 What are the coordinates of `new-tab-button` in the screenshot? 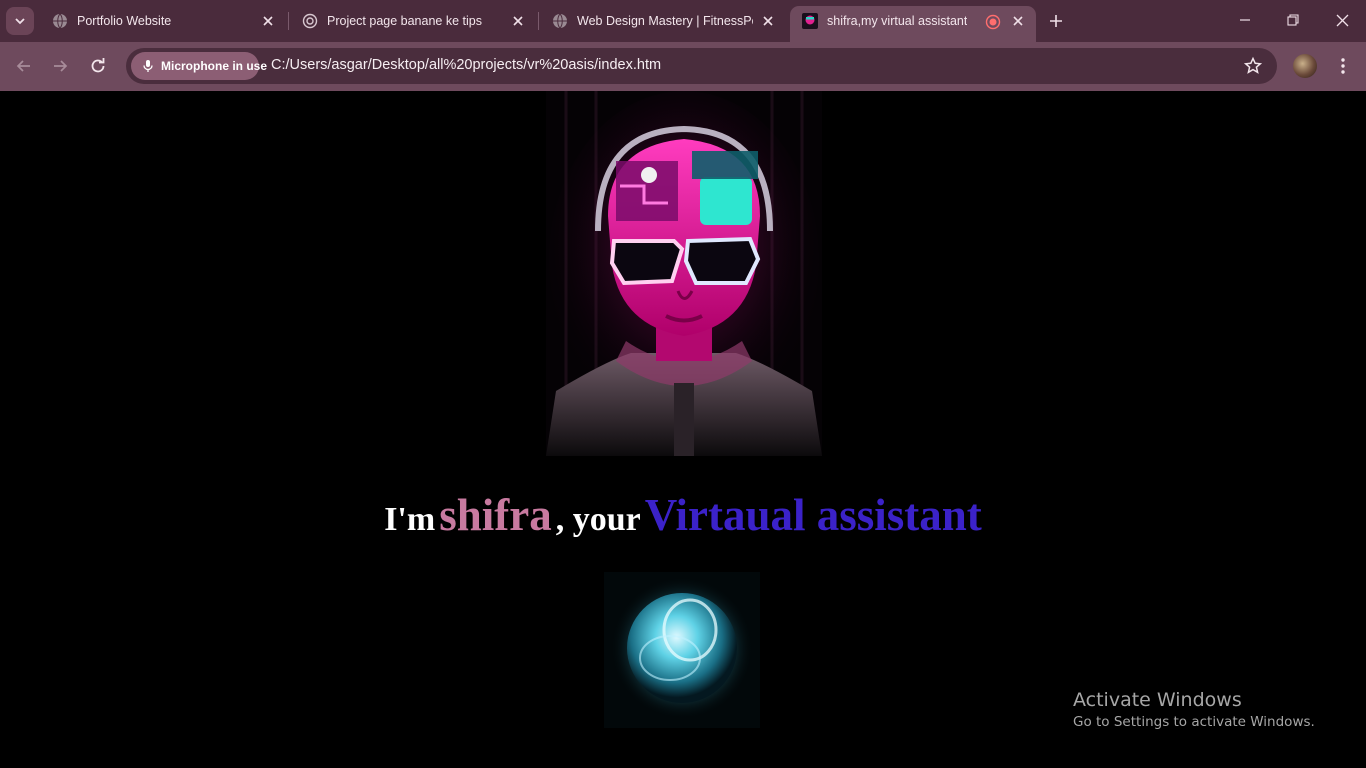 It's located at (1056, 21).